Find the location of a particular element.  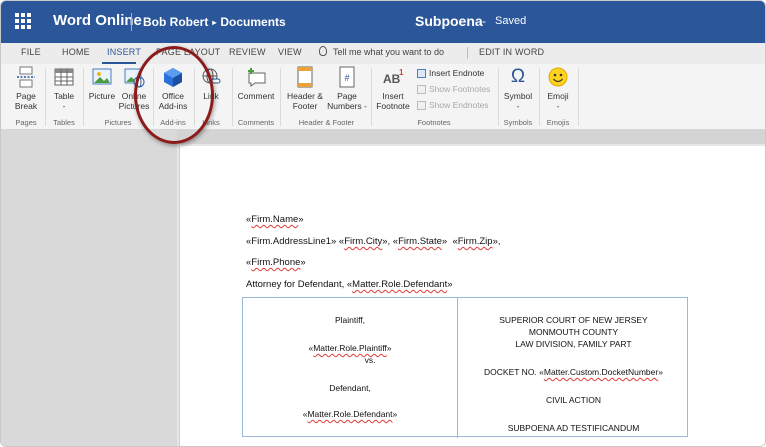

breadcrumb-folder: Documents is located at coordinates (252, 22).